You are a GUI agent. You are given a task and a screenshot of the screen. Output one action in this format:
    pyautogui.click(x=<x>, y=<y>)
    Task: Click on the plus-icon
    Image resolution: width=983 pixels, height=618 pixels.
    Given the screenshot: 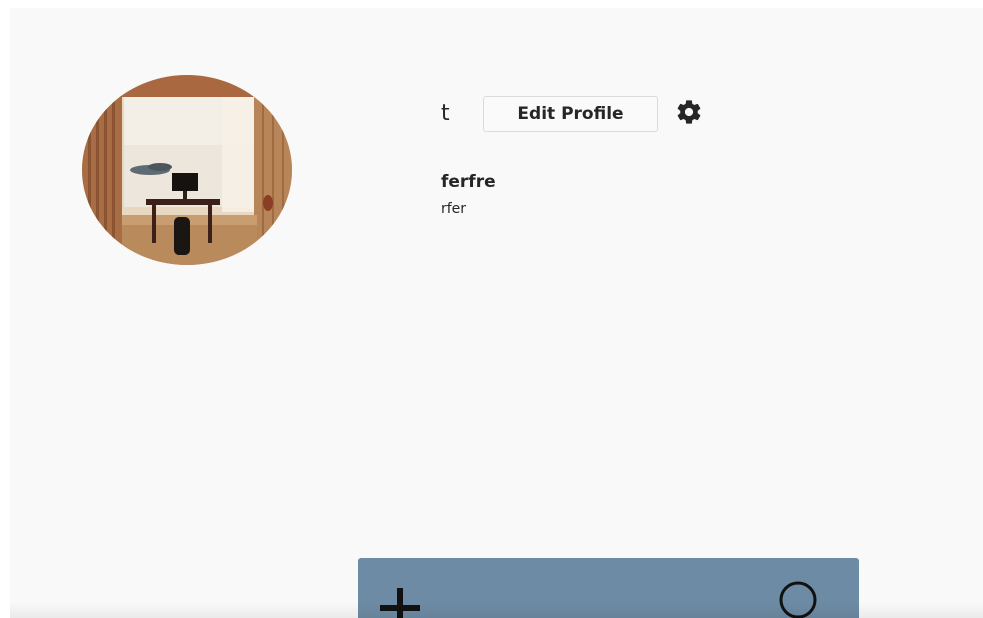 What is the action you would take?
    pyautogui.click(x=400, y=602)
    